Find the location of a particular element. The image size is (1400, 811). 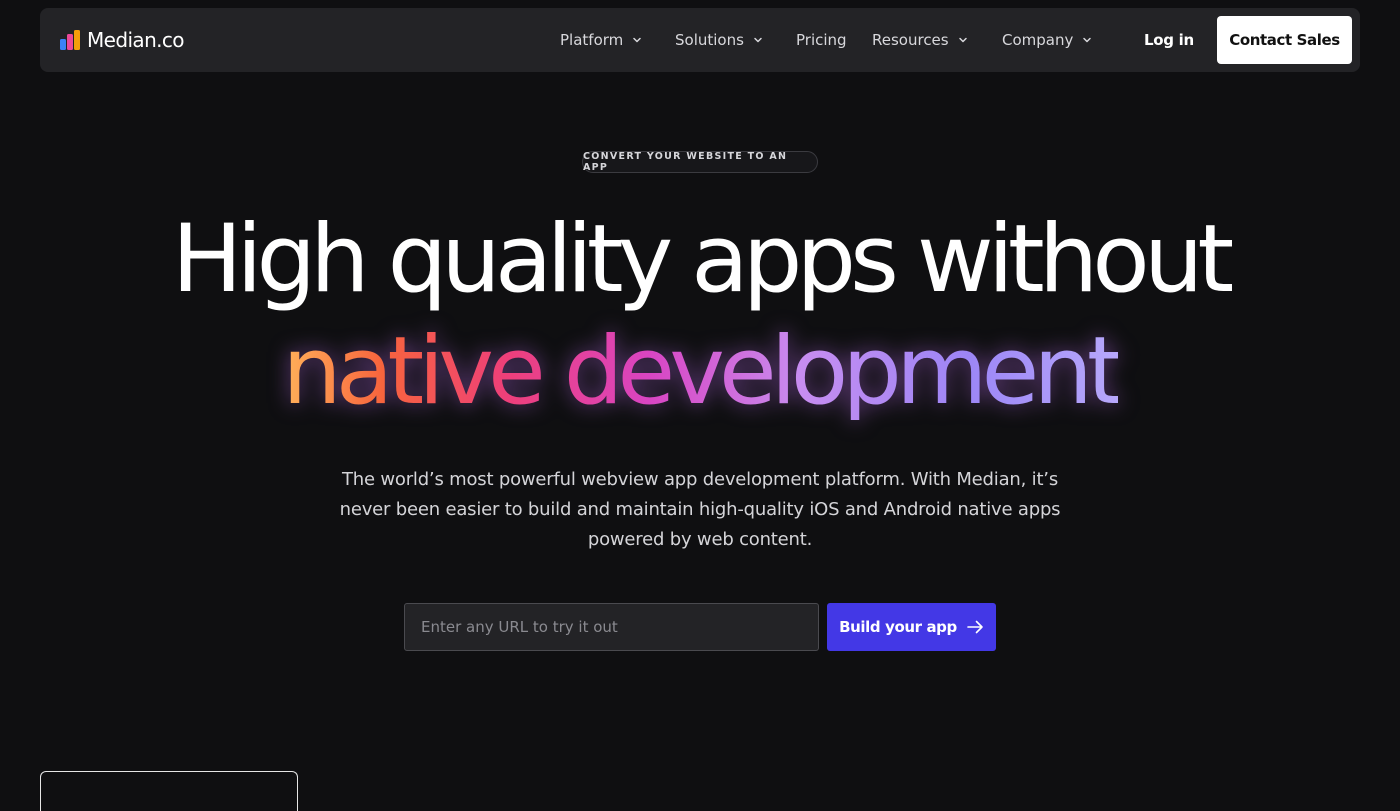

build-your-app-button: Build your app is located at coordinates (911, 627).